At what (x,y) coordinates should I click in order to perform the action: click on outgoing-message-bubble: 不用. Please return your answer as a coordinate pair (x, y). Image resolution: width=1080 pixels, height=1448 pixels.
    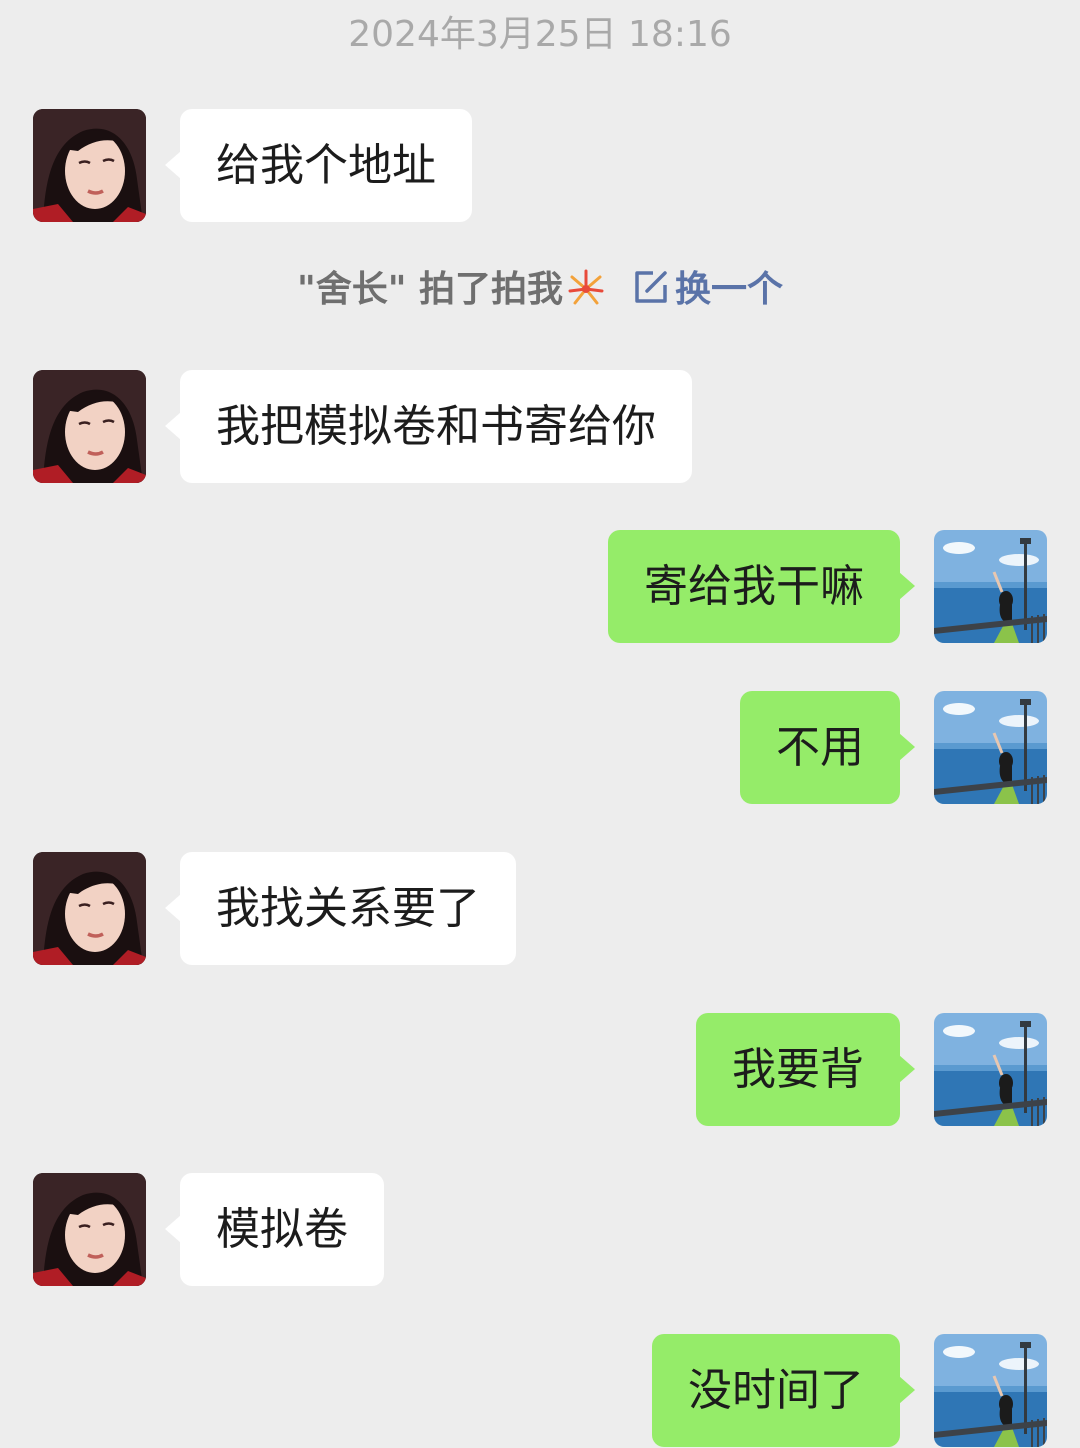
    Looking at the image, I should click on (827, 747).